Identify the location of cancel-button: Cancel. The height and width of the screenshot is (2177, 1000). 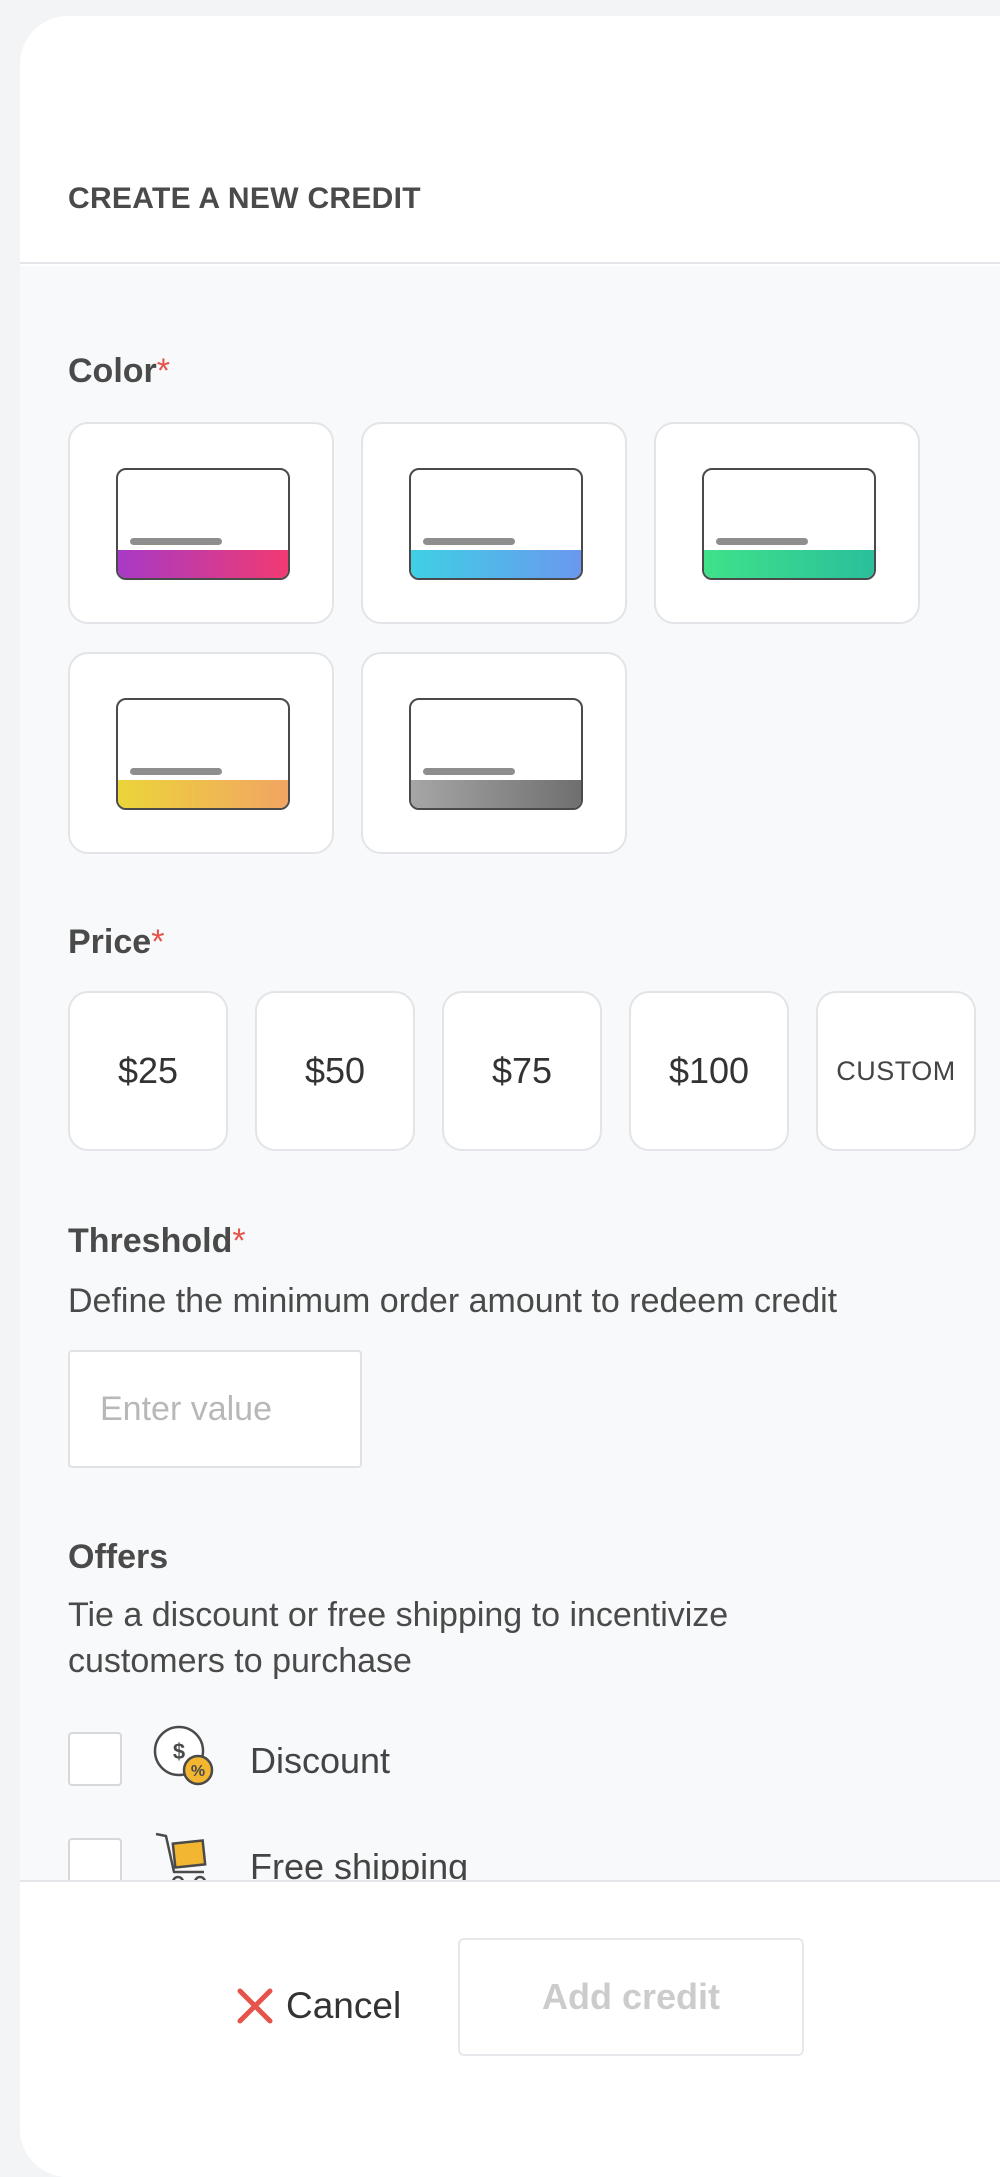
(318, 2006).